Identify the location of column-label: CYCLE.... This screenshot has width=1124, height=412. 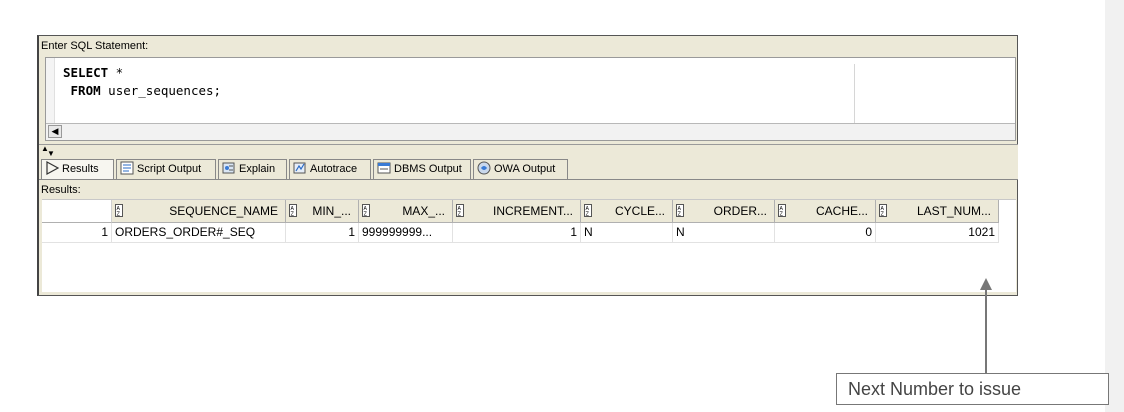
(639, 211).